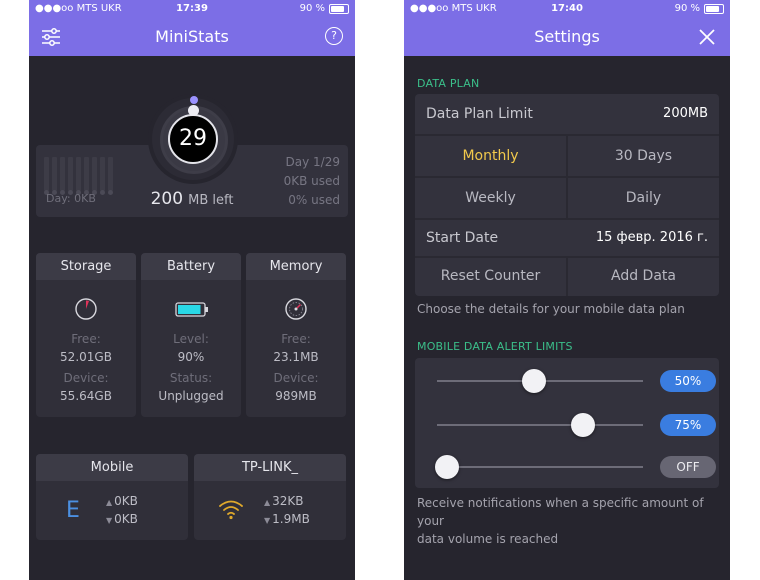  What do you see at coordinates (567, 114) in the screenshot?
I see `data-plan-limit-row: Data Plan Limit 200MB` at bounding box center [567, 114].